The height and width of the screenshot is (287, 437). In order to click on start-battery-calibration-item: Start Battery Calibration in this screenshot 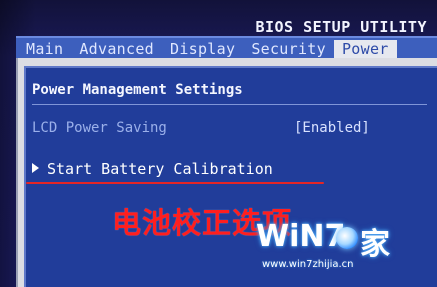, I will do `click(152, 169)`.